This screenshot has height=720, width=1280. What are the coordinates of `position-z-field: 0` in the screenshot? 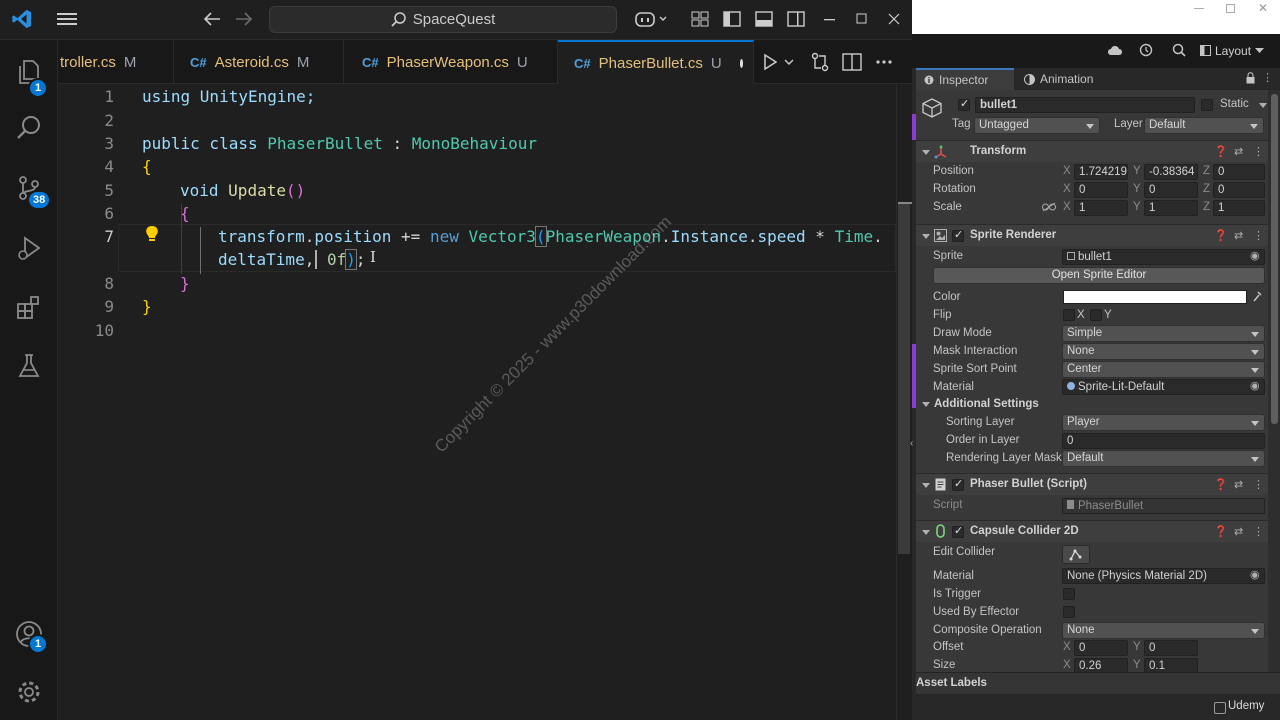 It's located at (1239, 172).